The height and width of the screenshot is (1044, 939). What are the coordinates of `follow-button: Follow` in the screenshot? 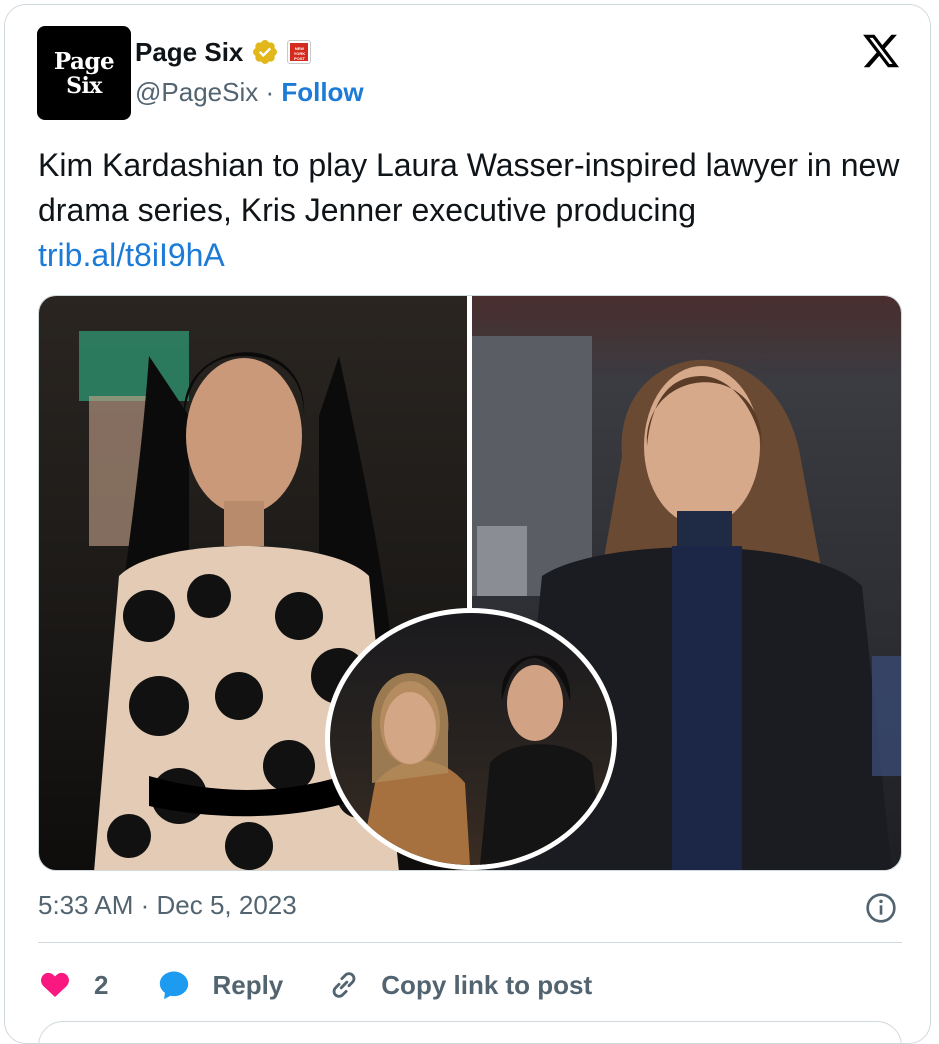 It's located at (322, 92).